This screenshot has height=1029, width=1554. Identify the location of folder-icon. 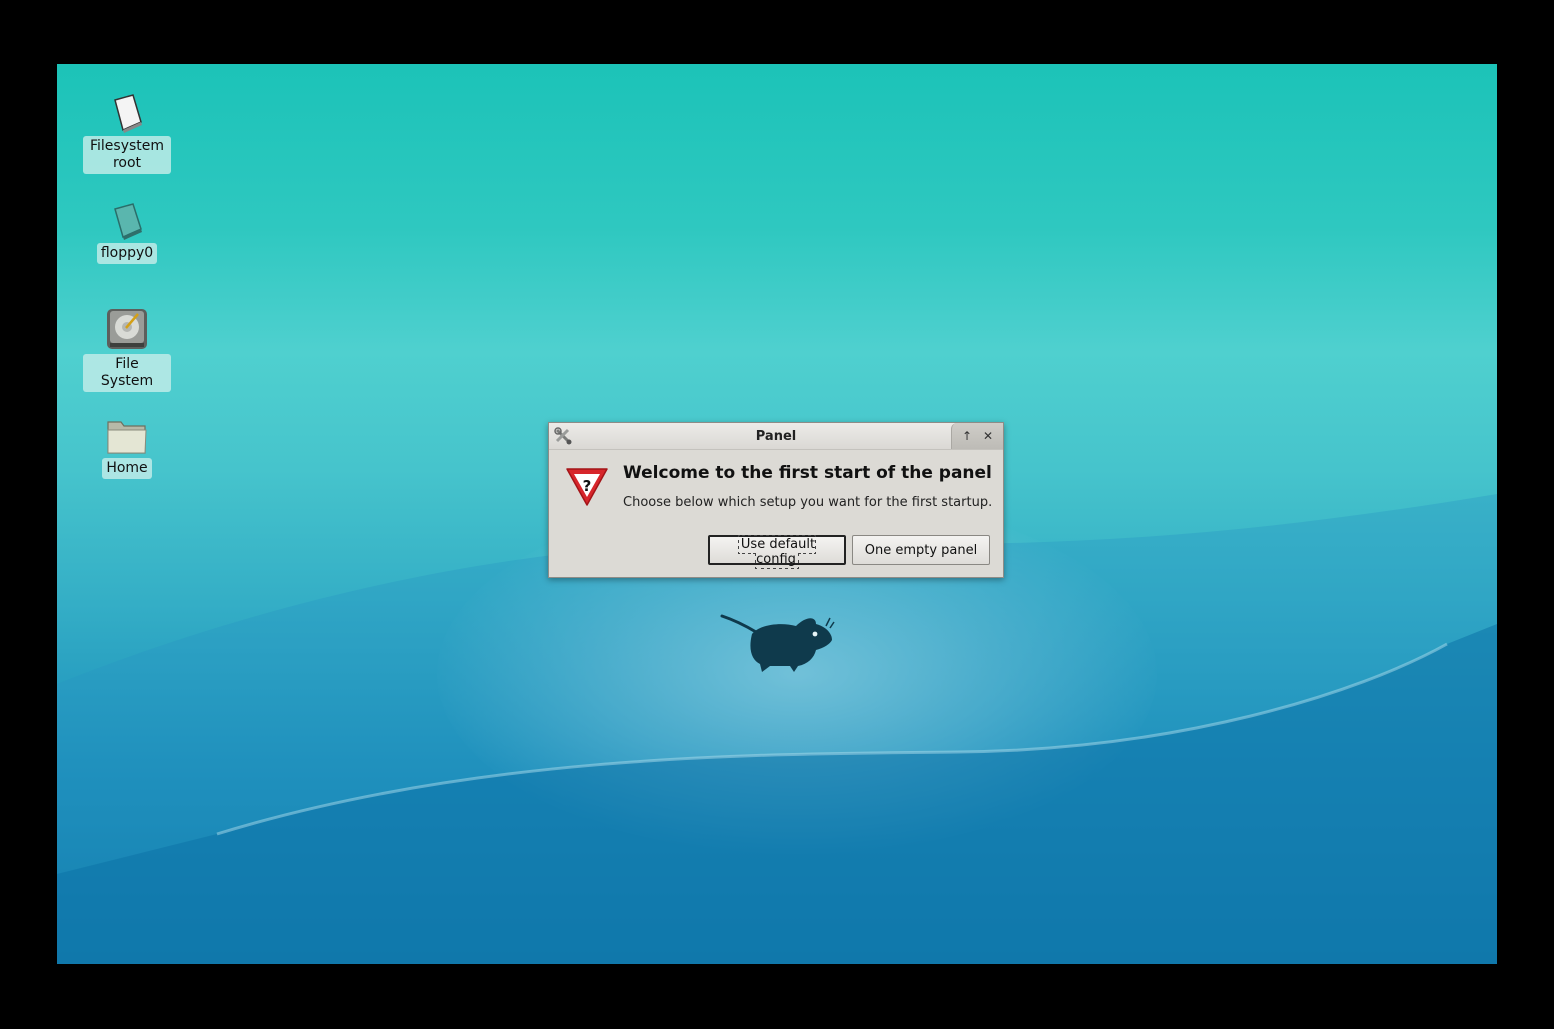
(127, 437).